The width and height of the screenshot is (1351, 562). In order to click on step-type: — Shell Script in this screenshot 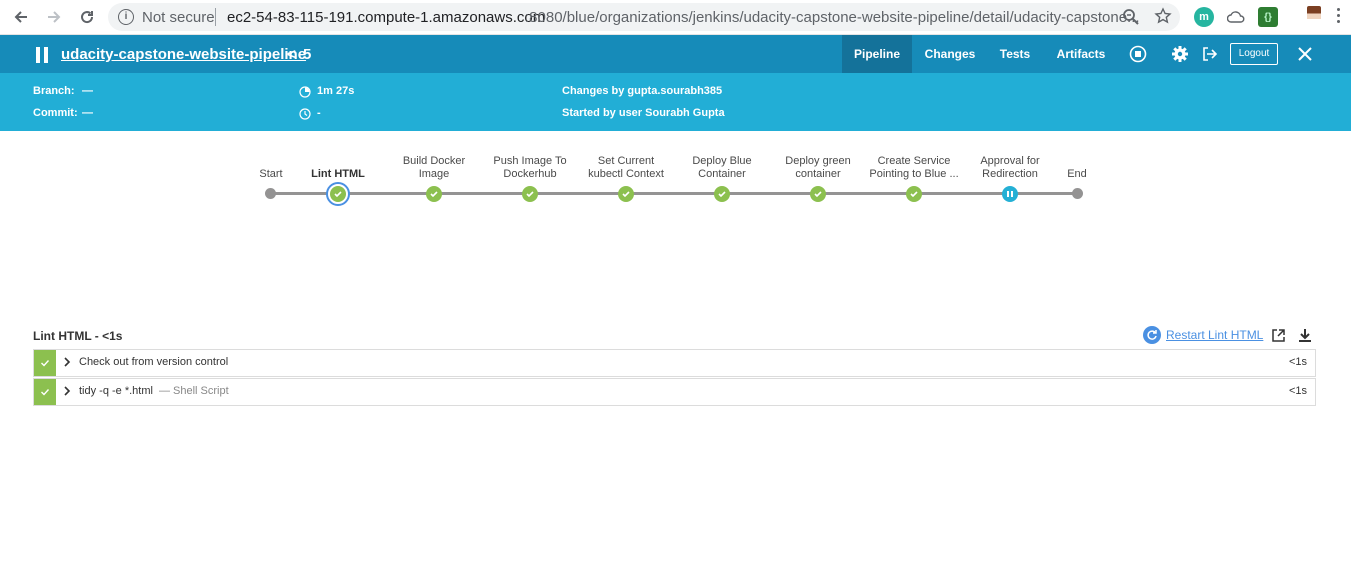, I will do `click(193, 391)`.